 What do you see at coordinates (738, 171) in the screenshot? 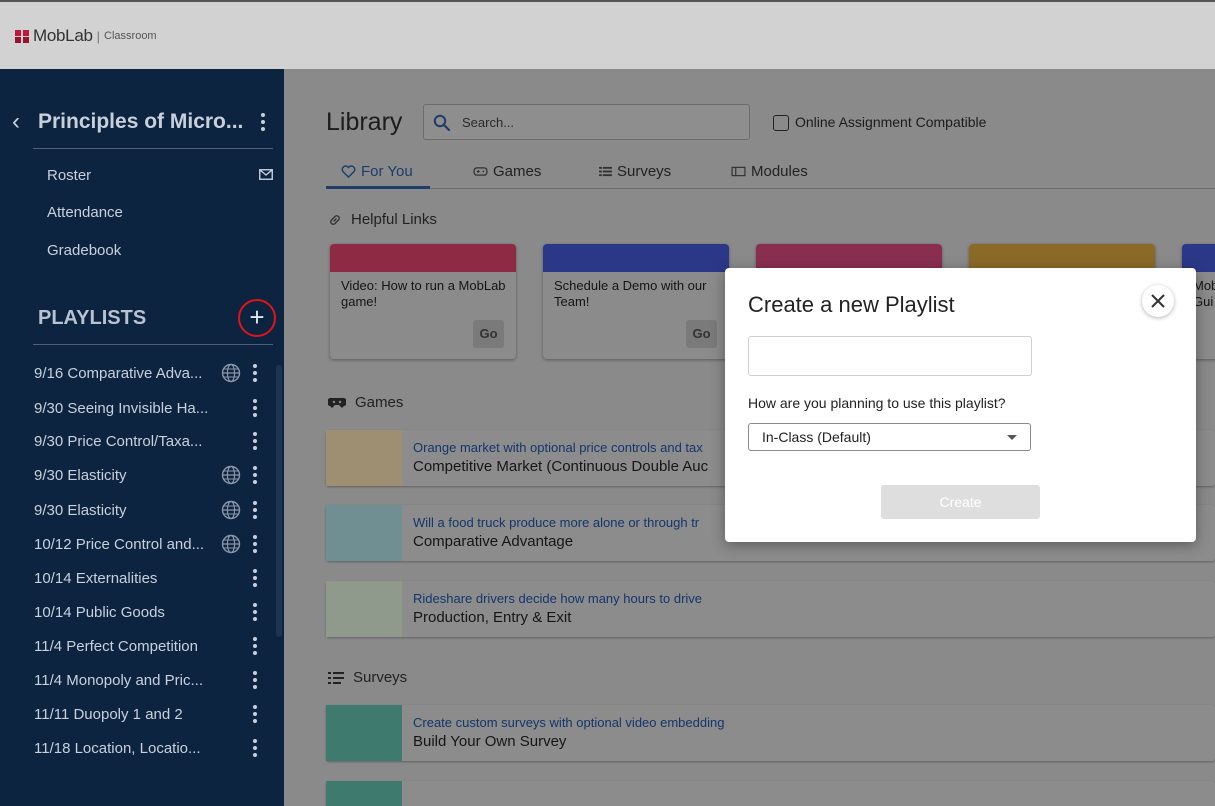
I see `module-icon` at bounding box center [738, 171].